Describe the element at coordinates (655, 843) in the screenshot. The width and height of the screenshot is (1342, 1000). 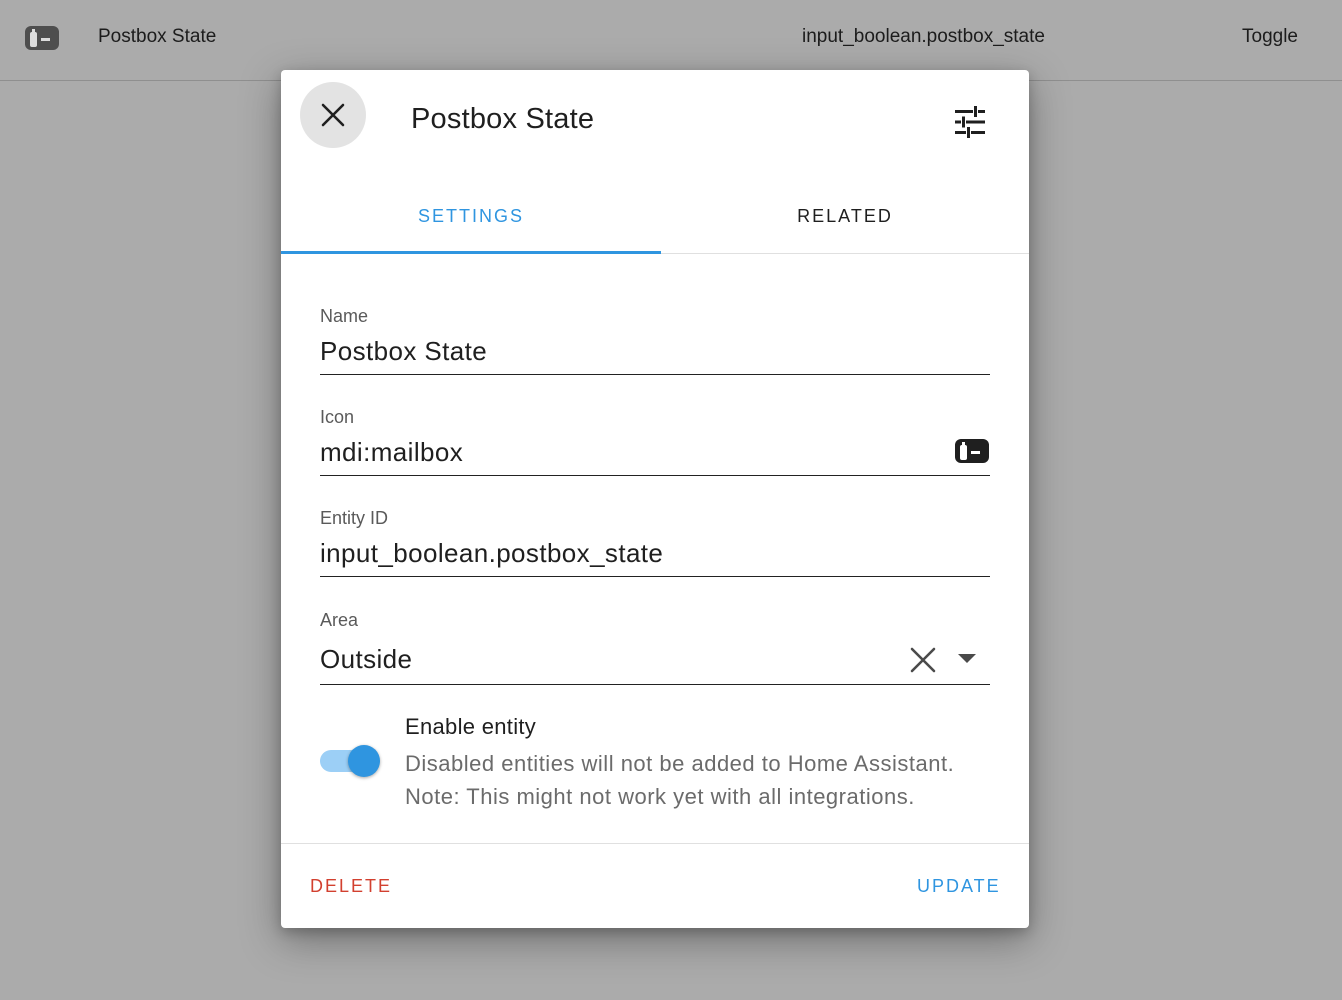
I see `actions-divider` at that location.